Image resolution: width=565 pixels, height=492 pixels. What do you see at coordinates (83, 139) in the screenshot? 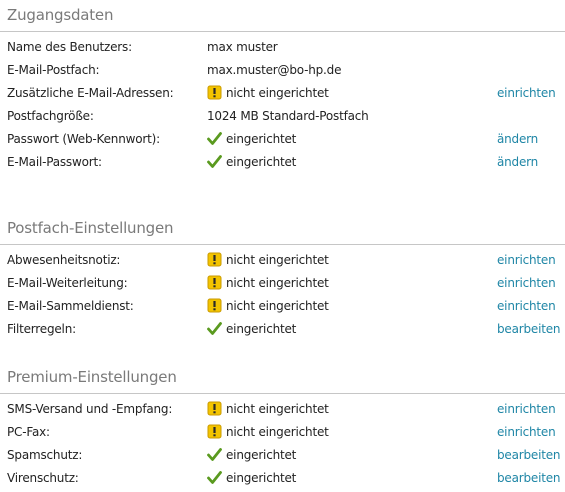
I see `row-label: Passwort (Web-Kennwort):` at bounding box center [83, 139].